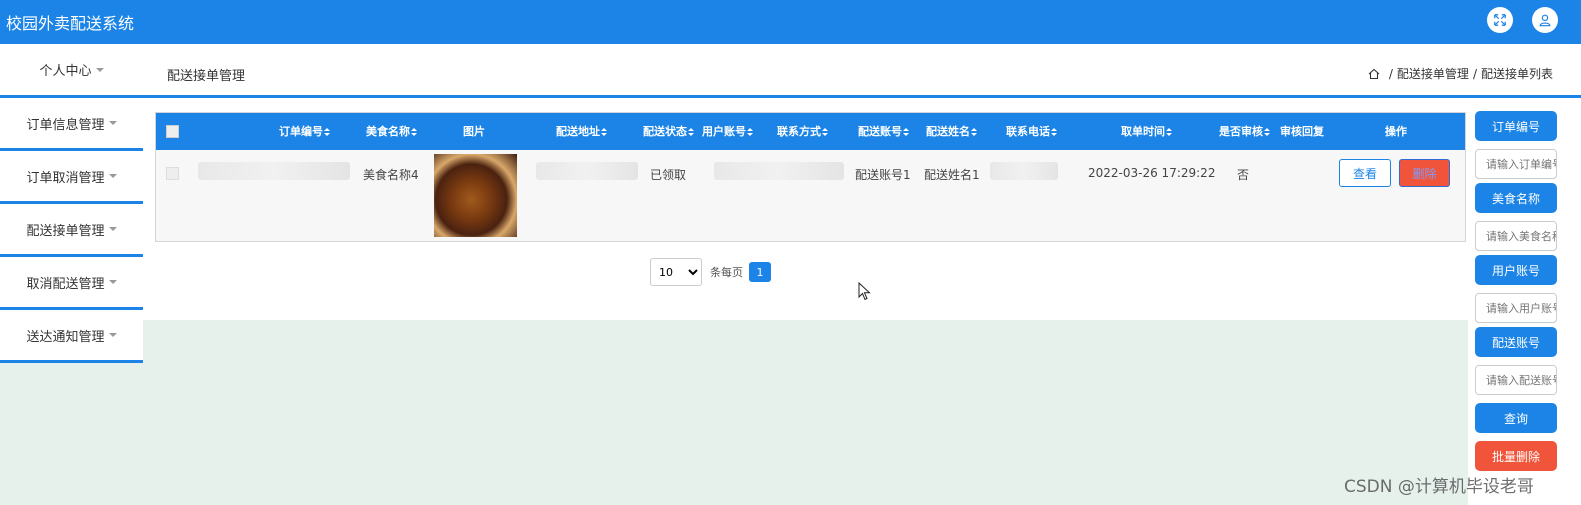 The image size is (1581, 505). I want to click on user-avatar-button, so click(1545, 20).